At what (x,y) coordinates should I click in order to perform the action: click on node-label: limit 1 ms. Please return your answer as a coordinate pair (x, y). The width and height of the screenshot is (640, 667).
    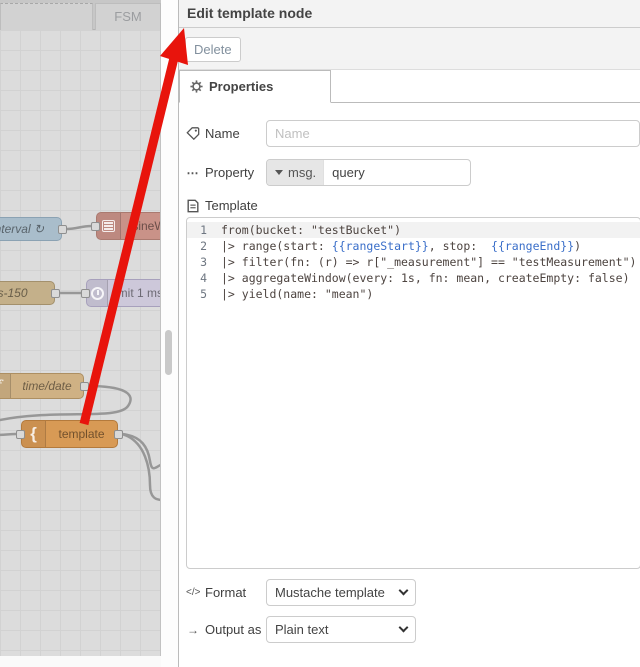
    Looking at the image, I should click on (136, 293).